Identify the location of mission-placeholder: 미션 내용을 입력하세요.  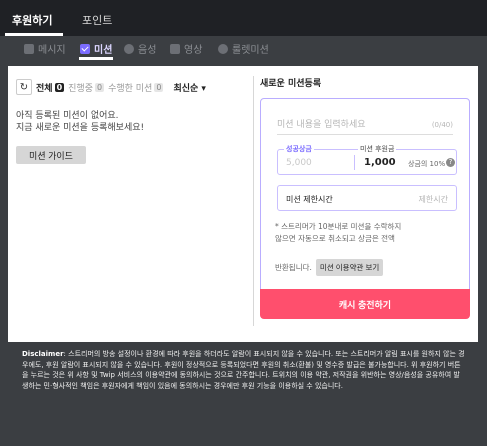
(321, 125).